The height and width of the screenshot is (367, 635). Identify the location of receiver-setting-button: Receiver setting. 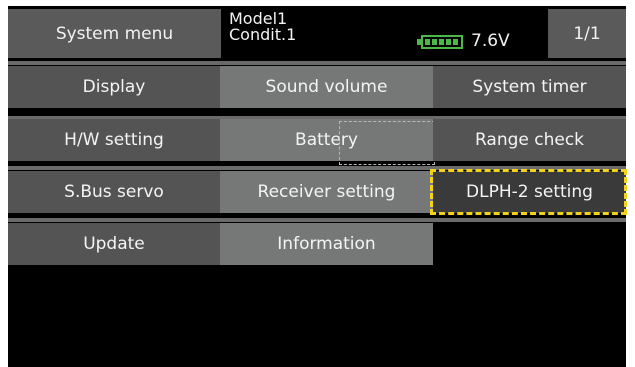
(326, 192).